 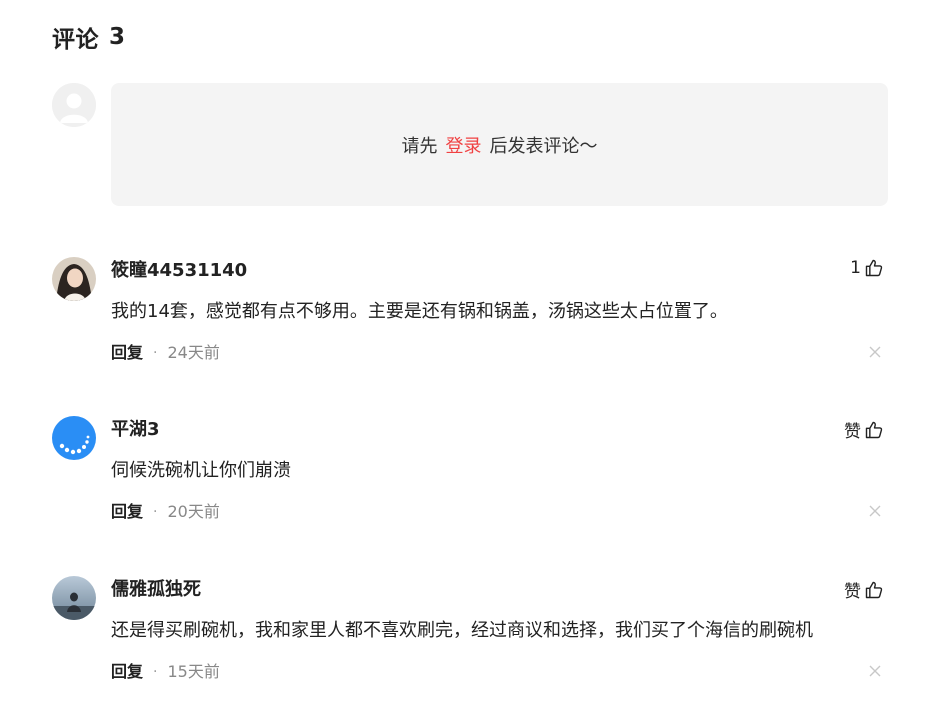 What do you see at coordinates (464, 145) in the screenshot?
I see `login-link: 登录` at bounding box center [464, 145].